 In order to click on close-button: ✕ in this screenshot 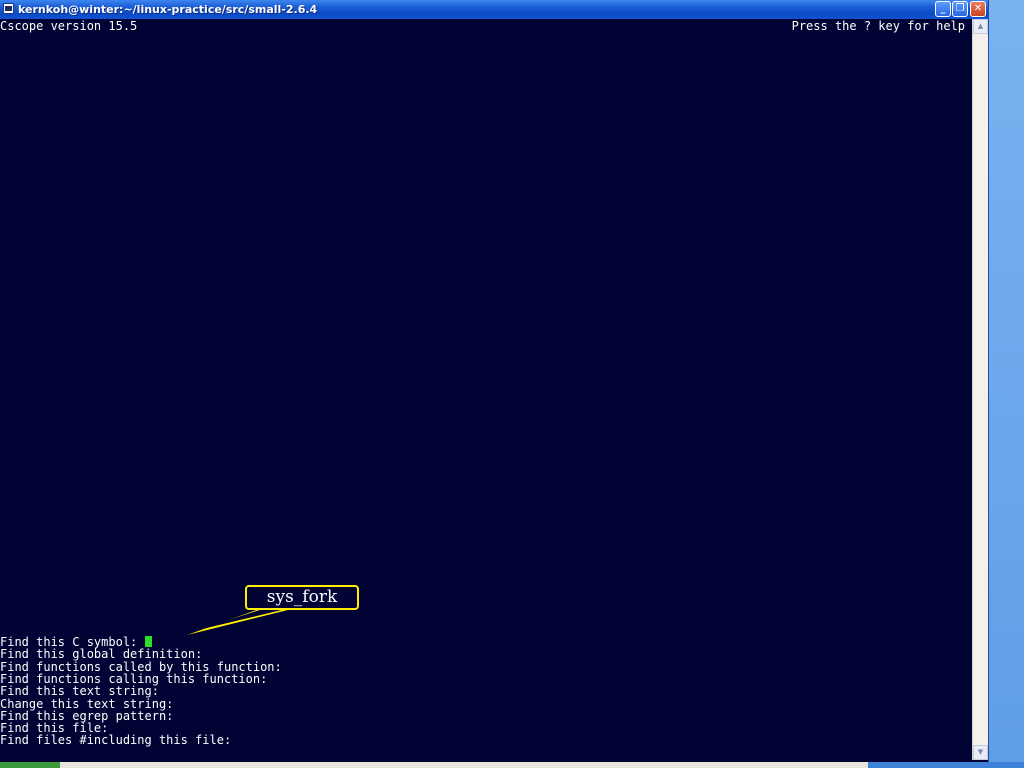, I will do `click(978, 9)`.